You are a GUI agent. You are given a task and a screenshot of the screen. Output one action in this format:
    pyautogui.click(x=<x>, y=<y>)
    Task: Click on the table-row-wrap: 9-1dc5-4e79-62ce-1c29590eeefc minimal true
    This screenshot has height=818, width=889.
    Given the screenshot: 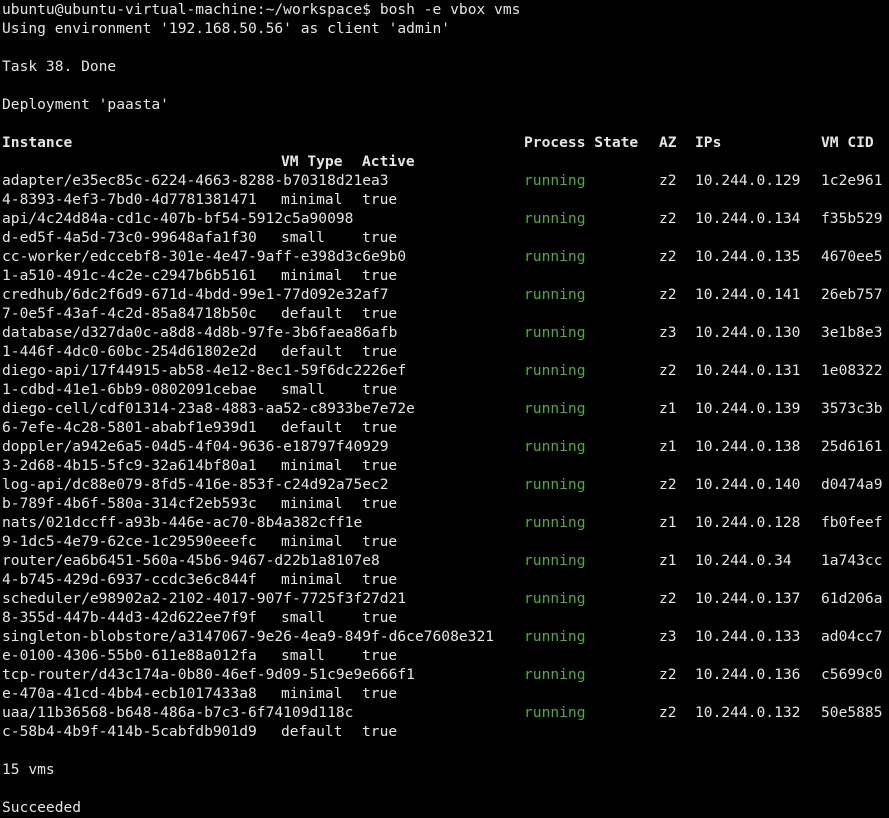 What is the action you would take?
    pyautogui.click(x=444, y=541)
    